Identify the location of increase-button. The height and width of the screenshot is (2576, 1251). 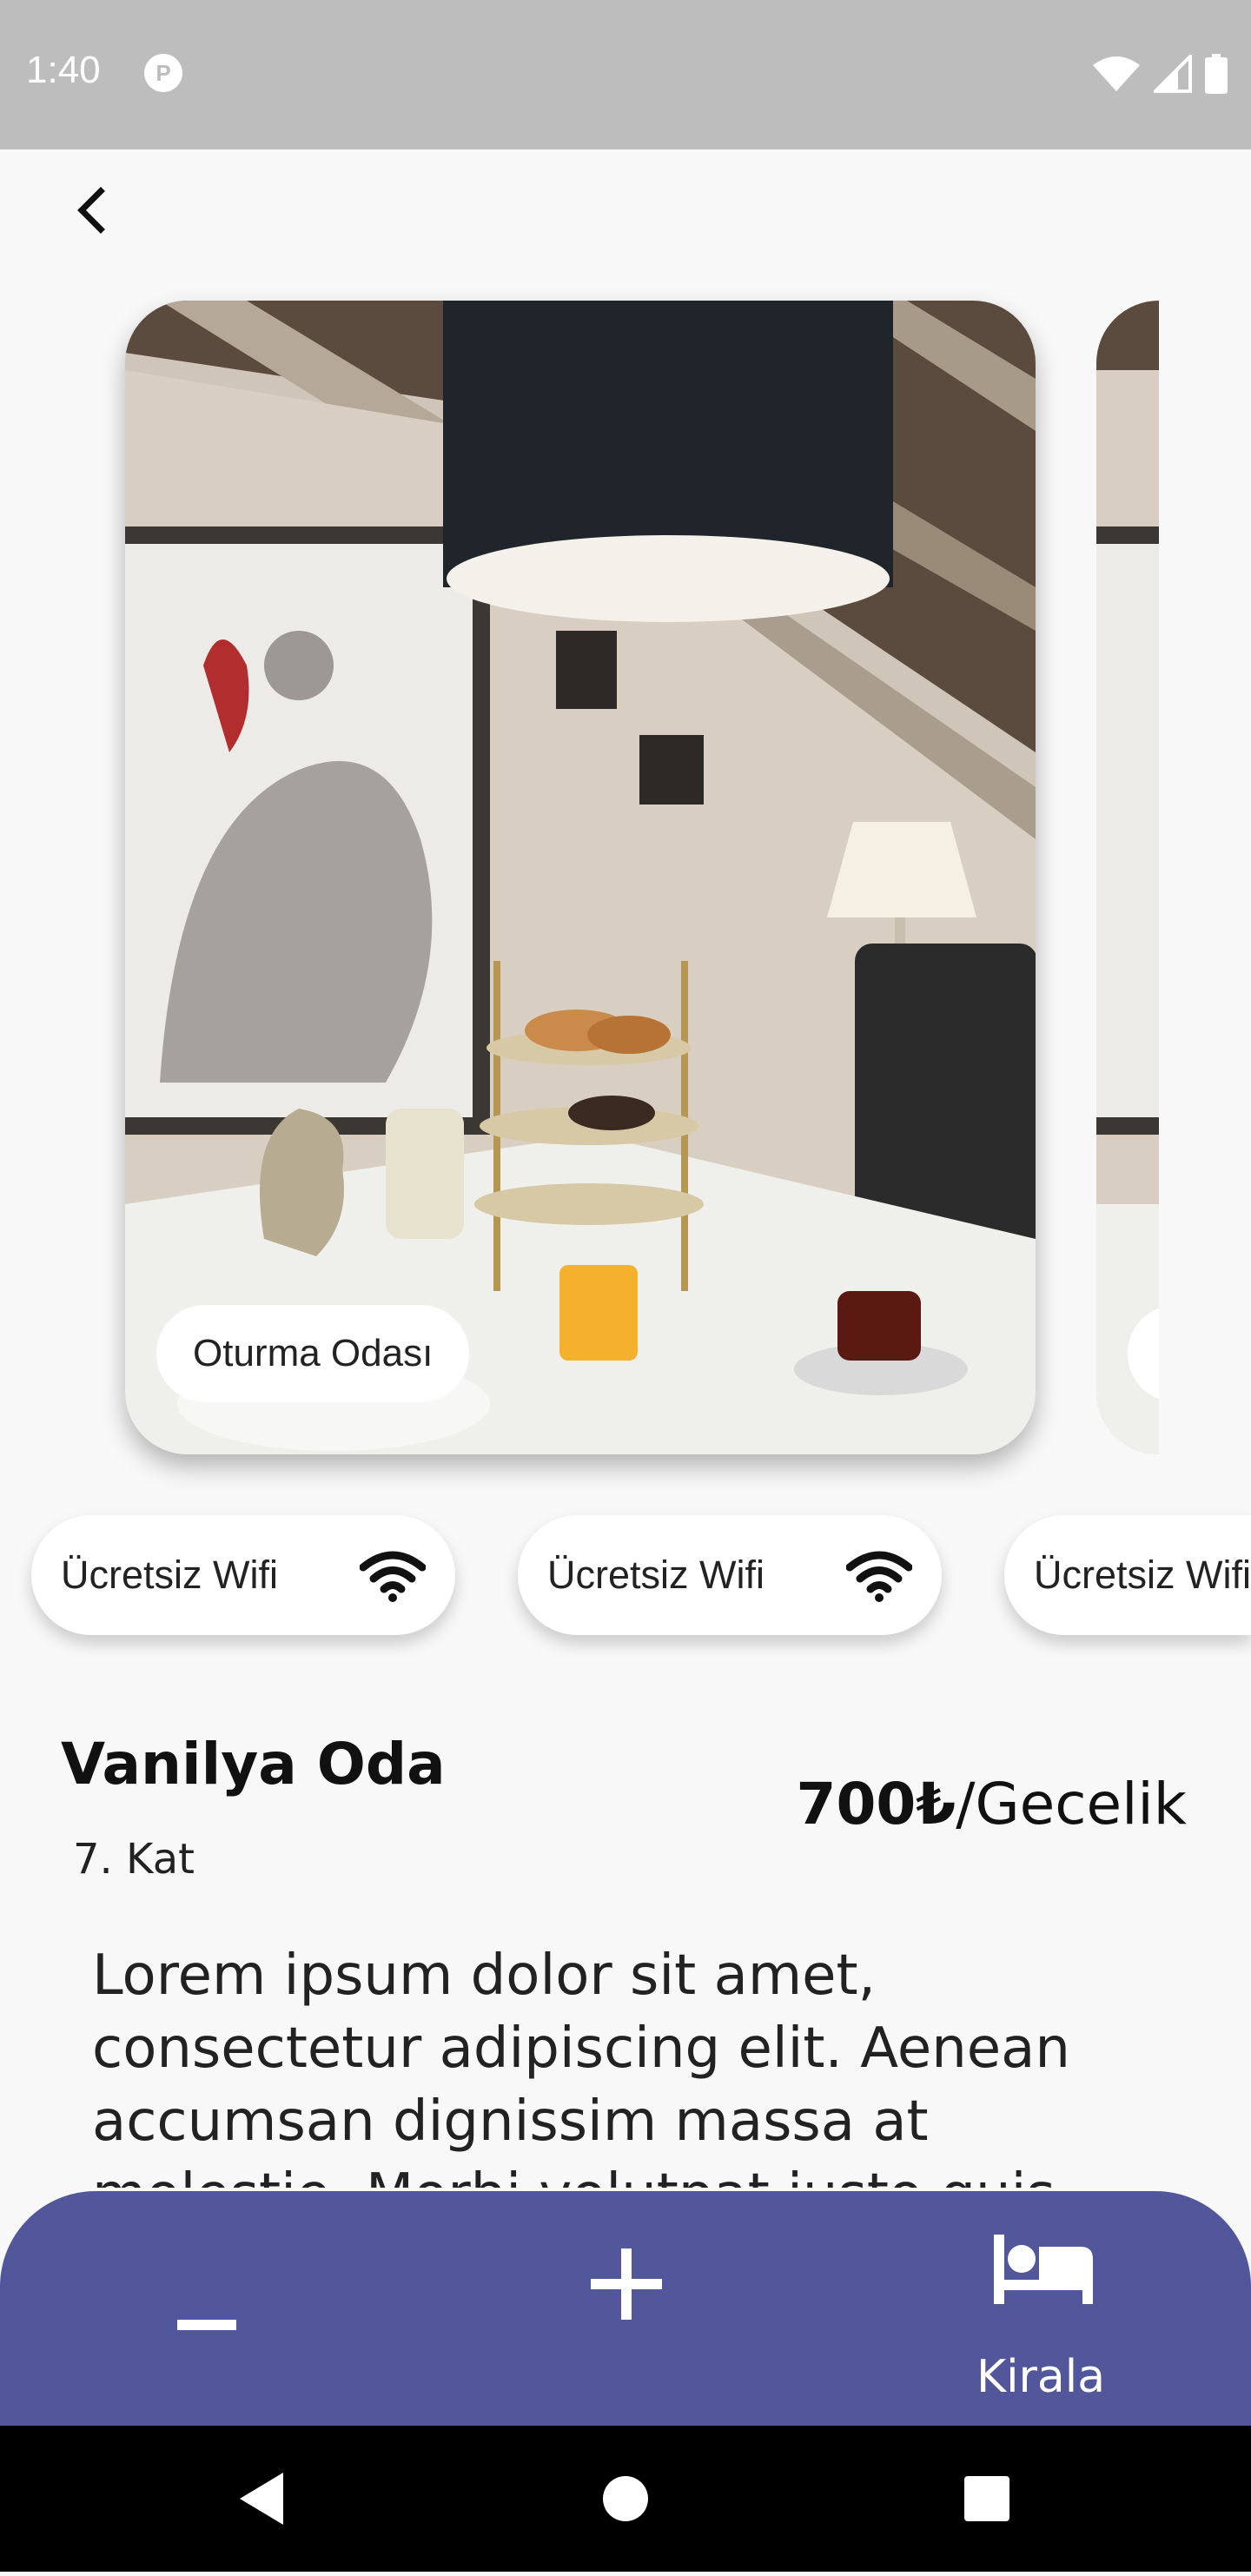
(626, 2284).